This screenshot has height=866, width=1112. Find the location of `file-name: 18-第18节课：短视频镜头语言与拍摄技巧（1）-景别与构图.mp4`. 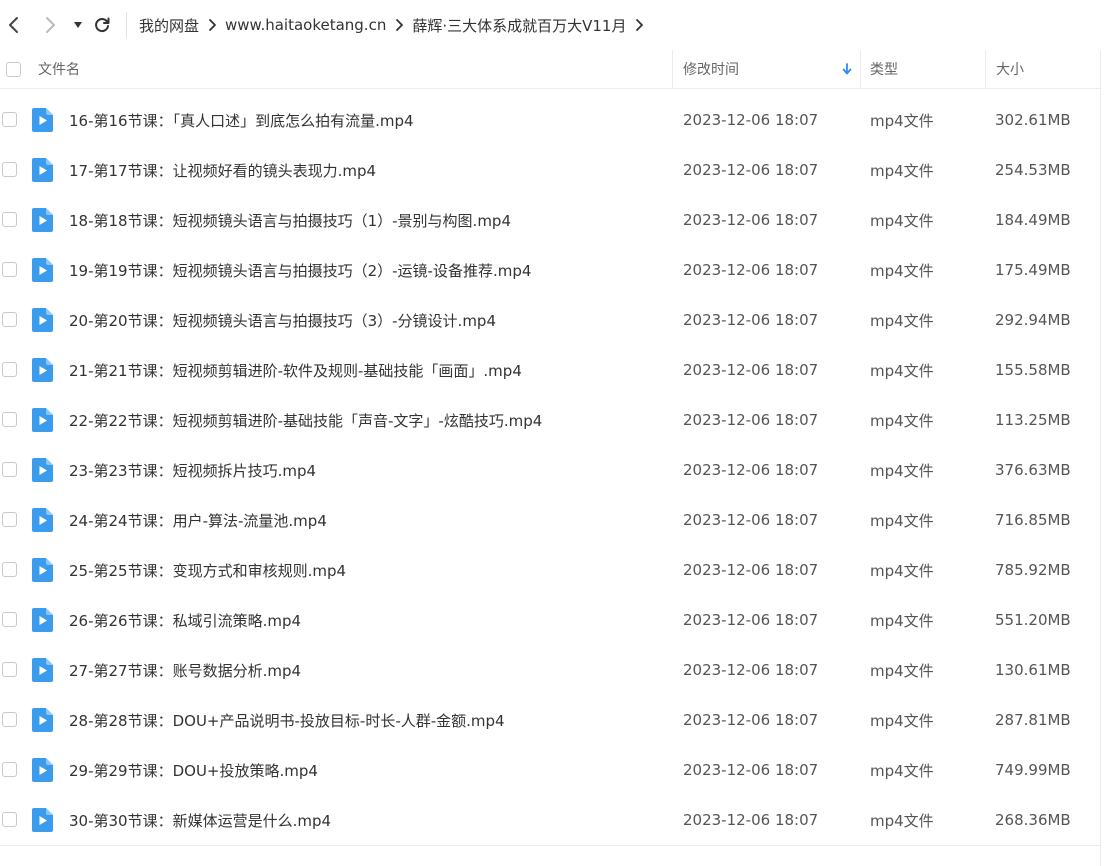

file-name: 18-第18节课：短视频镜头语言与拍摄技巧（1）-景别与构图.mp4 is located at coordinates (290, 220).